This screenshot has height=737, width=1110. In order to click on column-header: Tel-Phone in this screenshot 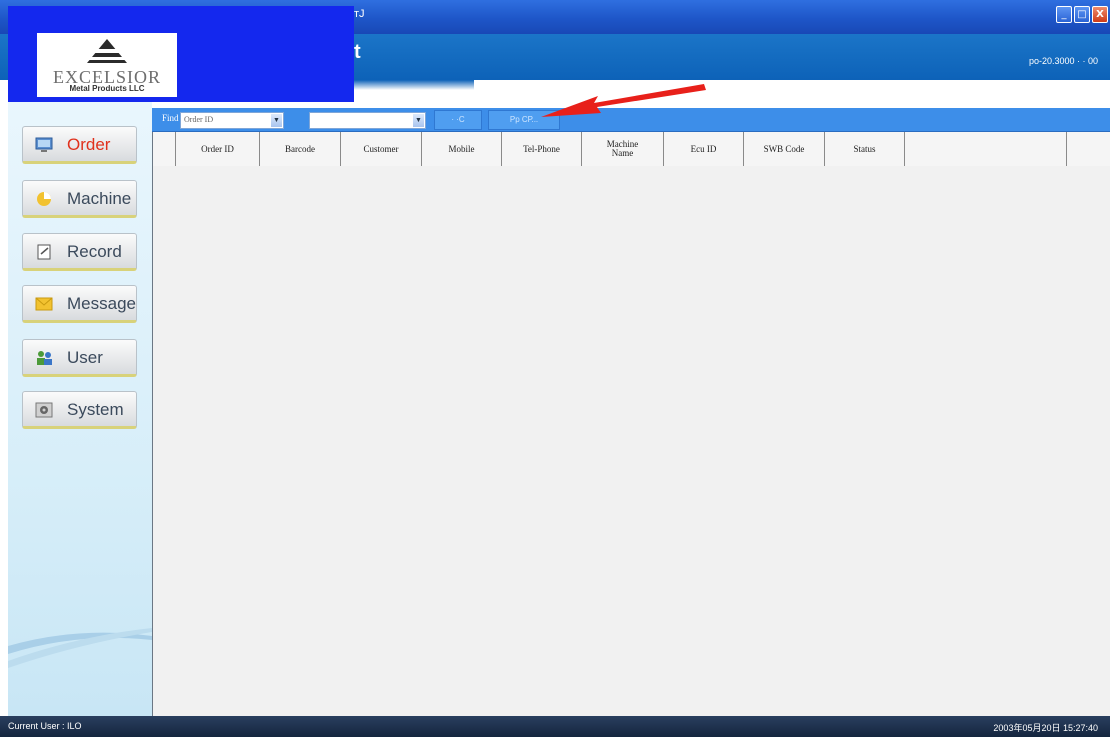, I will do `click(542, 149)`.